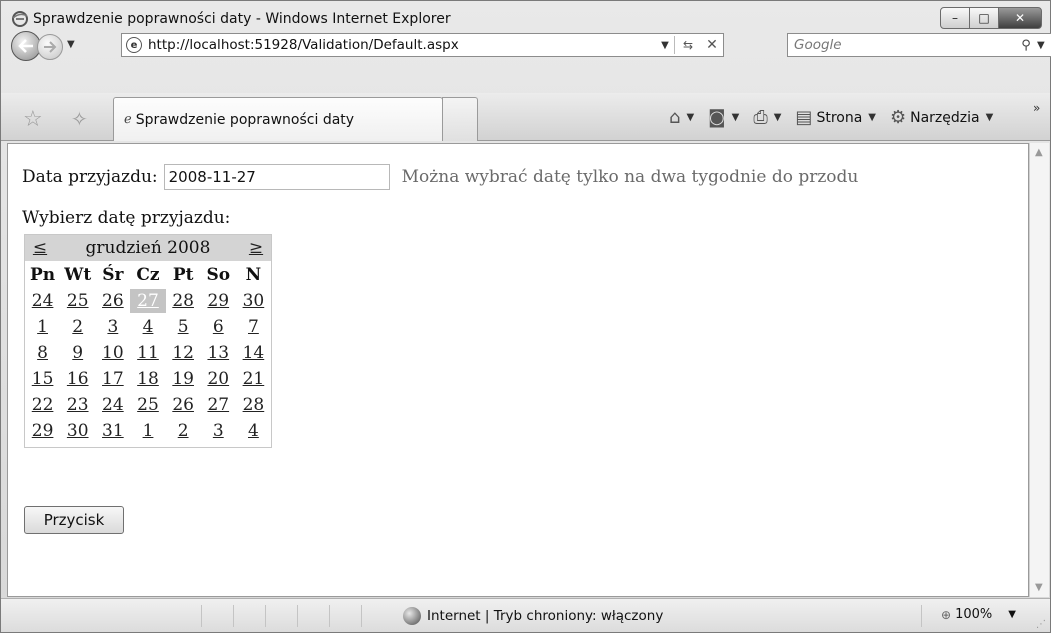 This screenshot has width=1051, height=633. What do you see at coordinates (42, 275) in the screenshot?
I see `calendar-day-header: Pn` at bounding box center [42, 275].